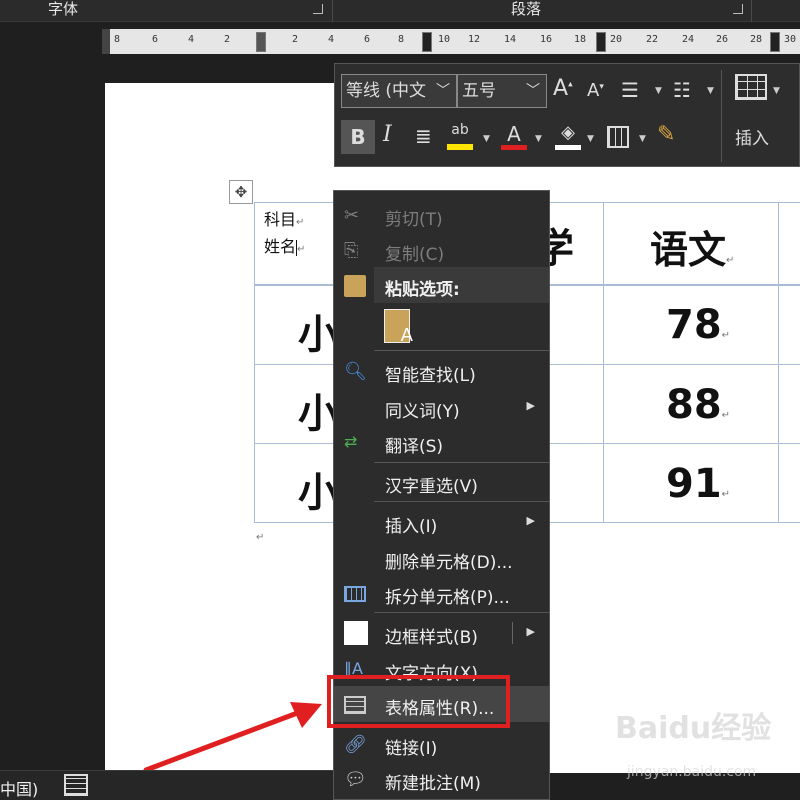 This screenshot has width=800, height=800. Describe the element at coordinates (502, 91) in the screenshot. I see `font-size-combo: 五号 ﹀` at that location.